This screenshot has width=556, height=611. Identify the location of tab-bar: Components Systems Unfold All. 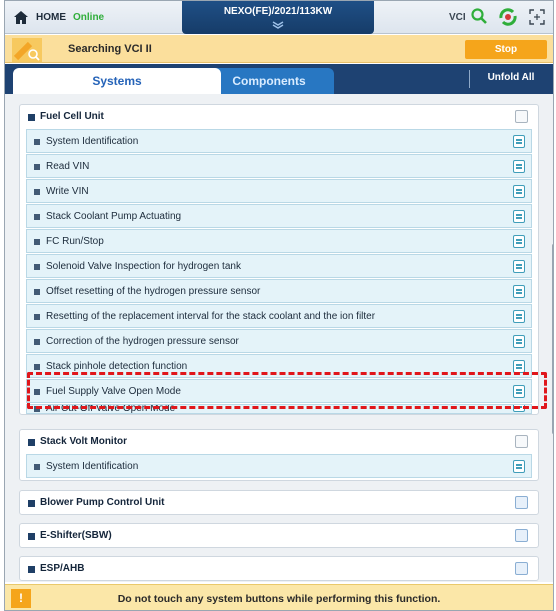
(279, 79).